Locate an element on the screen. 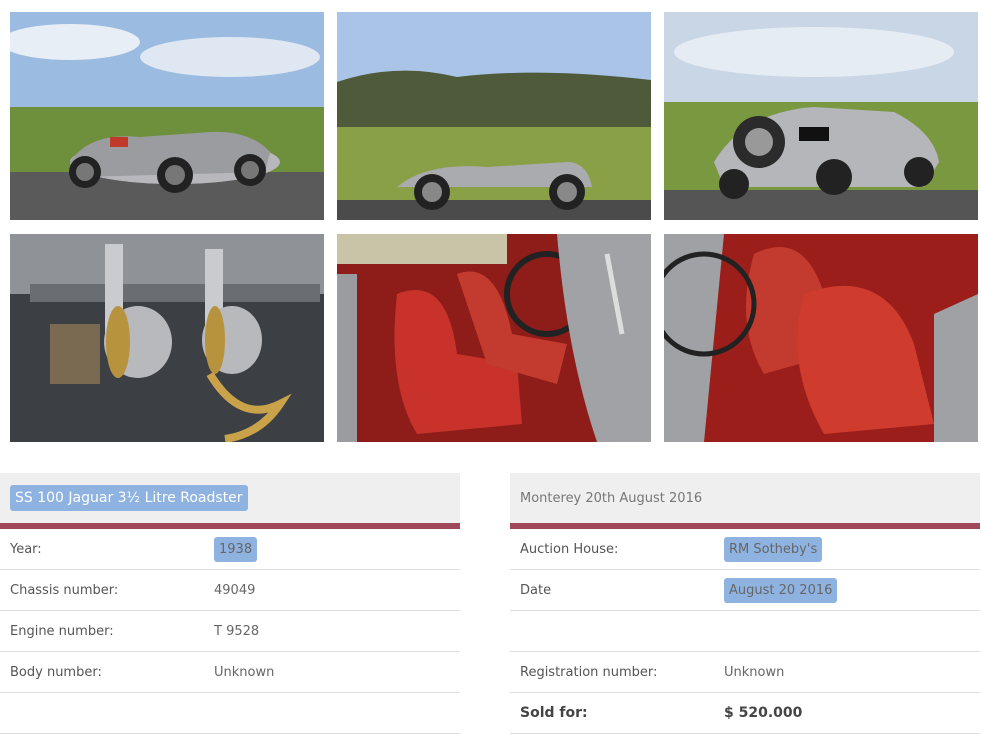 This screenshot has height=755, width=981. detail-row-chassis: Chassis number: 49049 is located at coordinates (230, 590).